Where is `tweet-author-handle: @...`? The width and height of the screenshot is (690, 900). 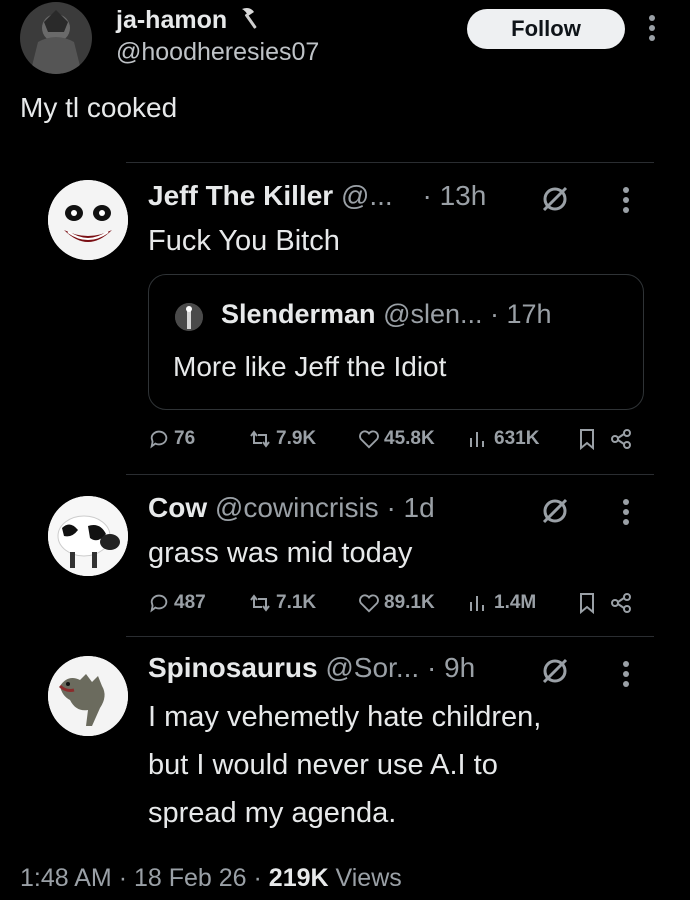
tweet-author-handle: @... is located at coordinates (367, 195).